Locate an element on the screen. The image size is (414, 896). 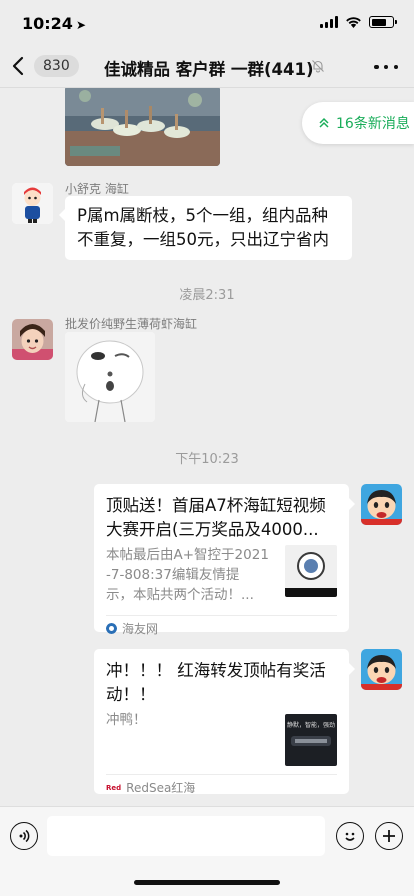
new-messages-button: 16条新消息 is located at coordinates (358, 123).